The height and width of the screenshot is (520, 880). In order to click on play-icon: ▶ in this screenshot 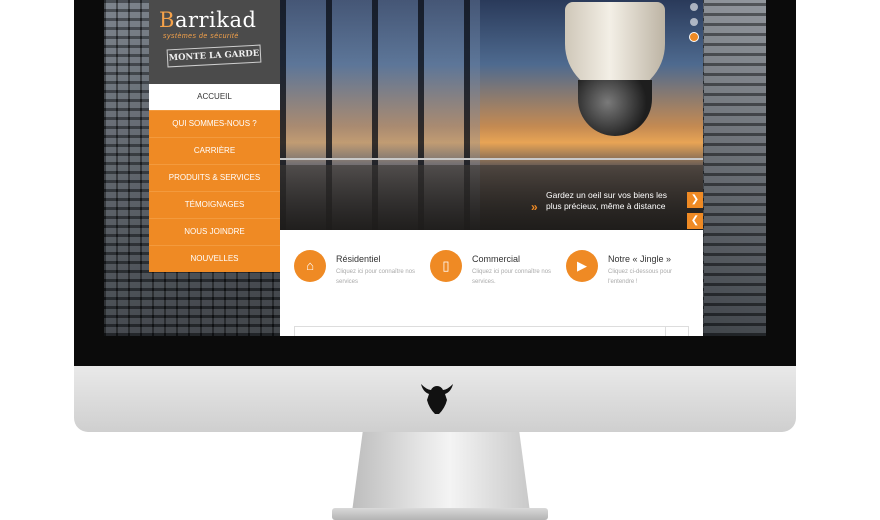, I will do `click(582, 266)`.